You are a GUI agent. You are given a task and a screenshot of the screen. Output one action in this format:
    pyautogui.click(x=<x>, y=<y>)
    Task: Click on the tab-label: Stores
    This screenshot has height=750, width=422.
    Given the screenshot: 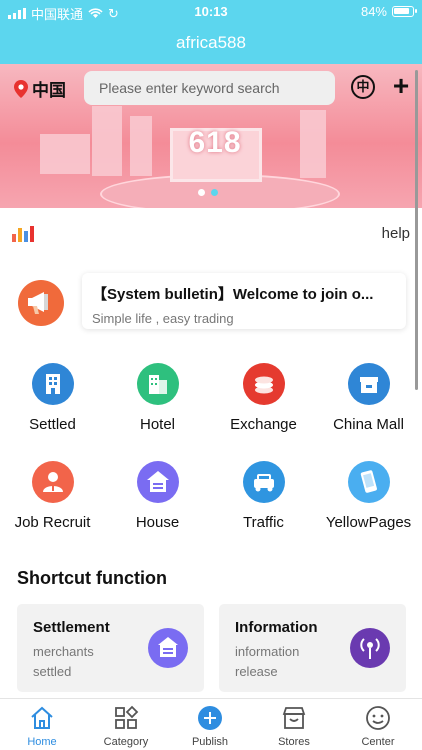 What is the action you would take?
    pyautogui.click(x=294, y=742)
    